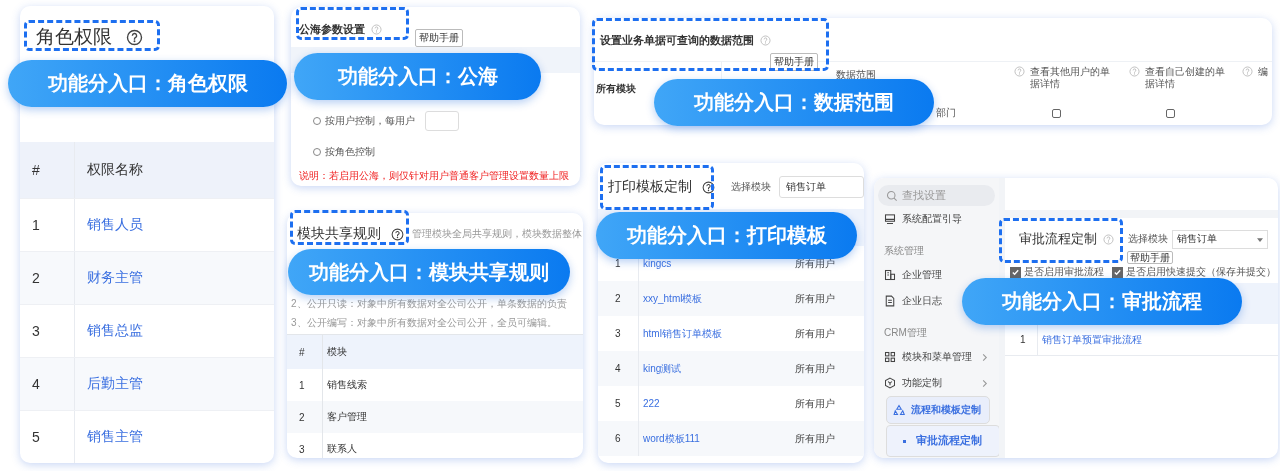 The image size is (1280, 471). Describe the element at coordinates (339, 234) in the screenshot. I see `panel-title: 模块共享规则` at that location.